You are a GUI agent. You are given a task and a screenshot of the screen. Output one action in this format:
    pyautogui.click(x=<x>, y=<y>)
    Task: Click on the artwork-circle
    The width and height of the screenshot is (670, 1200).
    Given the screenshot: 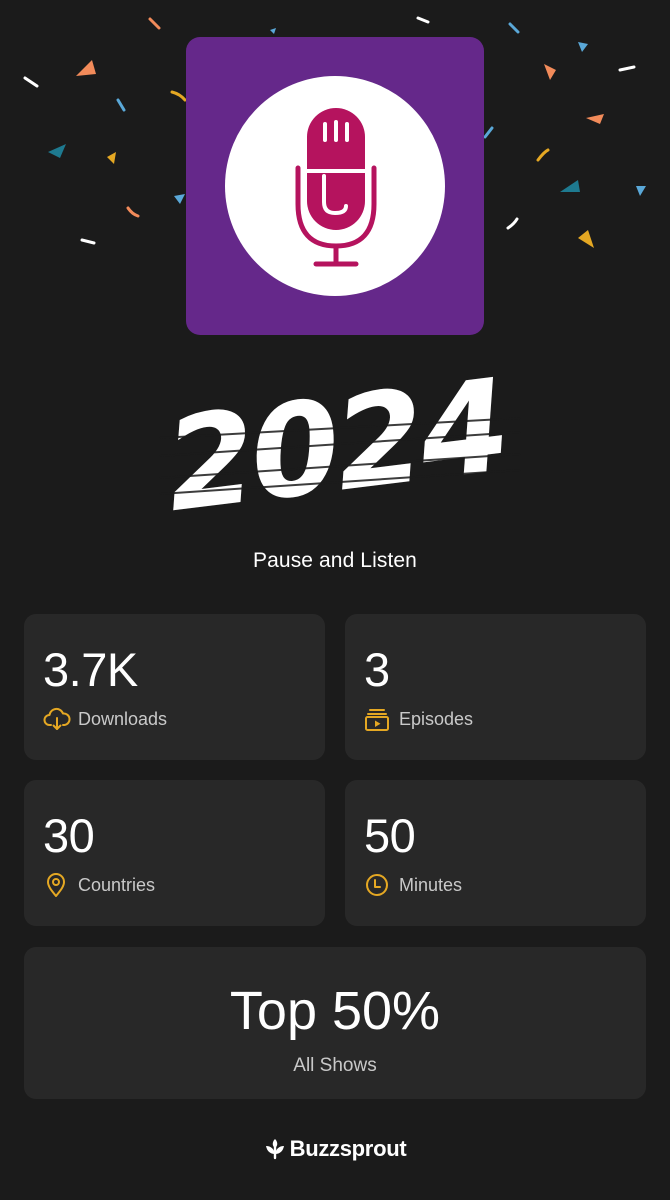 What is the action you would take?
    pyautogui.click(x=335, y=186)
    